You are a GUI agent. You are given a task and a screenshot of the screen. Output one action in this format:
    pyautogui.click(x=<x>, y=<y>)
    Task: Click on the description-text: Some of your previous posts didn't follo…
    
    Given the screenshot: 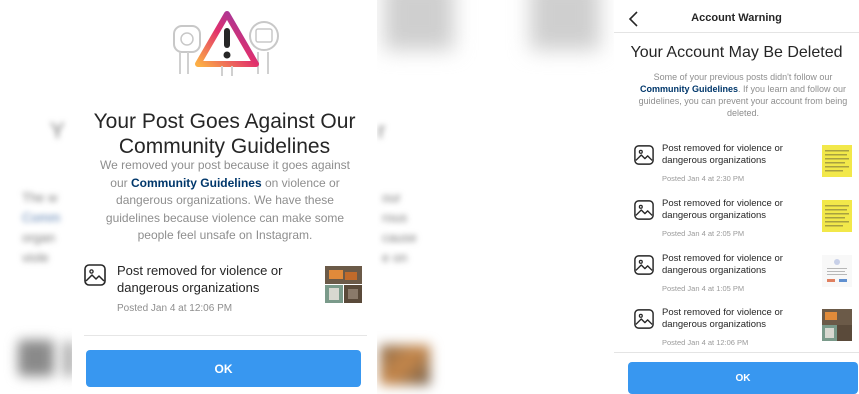 What is the action you would take?
    pyautogui.click(x=743, y=77)
    